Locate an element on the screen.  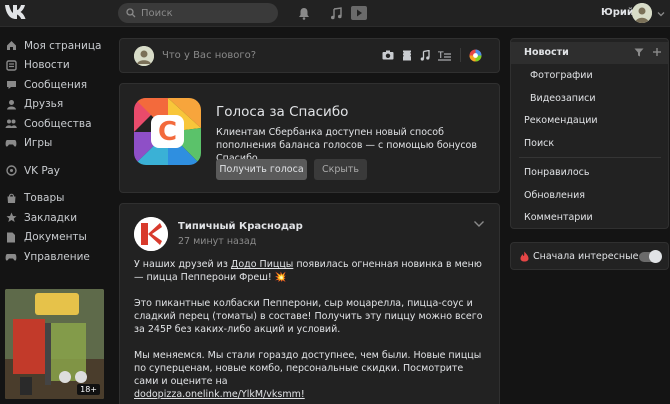
post-link: Додо Пиццы is located at coordinates (262, 264).